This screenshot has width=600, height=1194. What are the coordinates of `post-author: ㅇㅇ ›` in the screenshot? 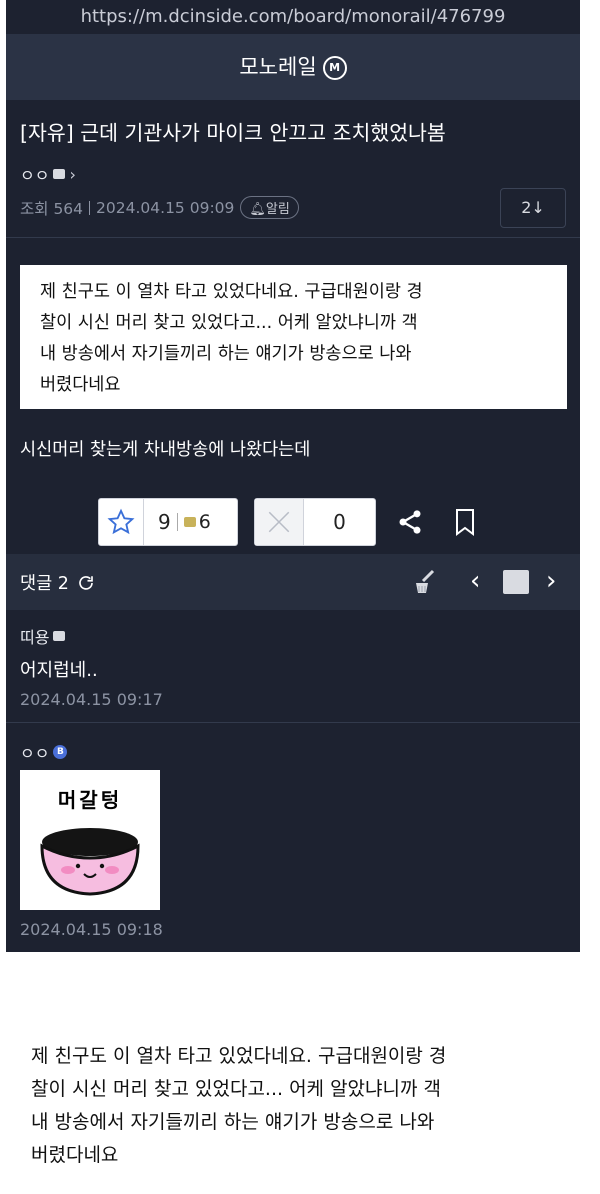 It's located at (48, 174).